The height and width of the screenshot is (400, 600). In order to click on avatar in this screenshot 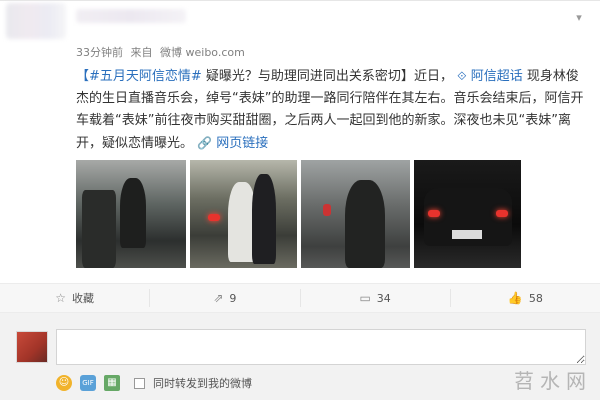, I will do `click(32, 347)`.